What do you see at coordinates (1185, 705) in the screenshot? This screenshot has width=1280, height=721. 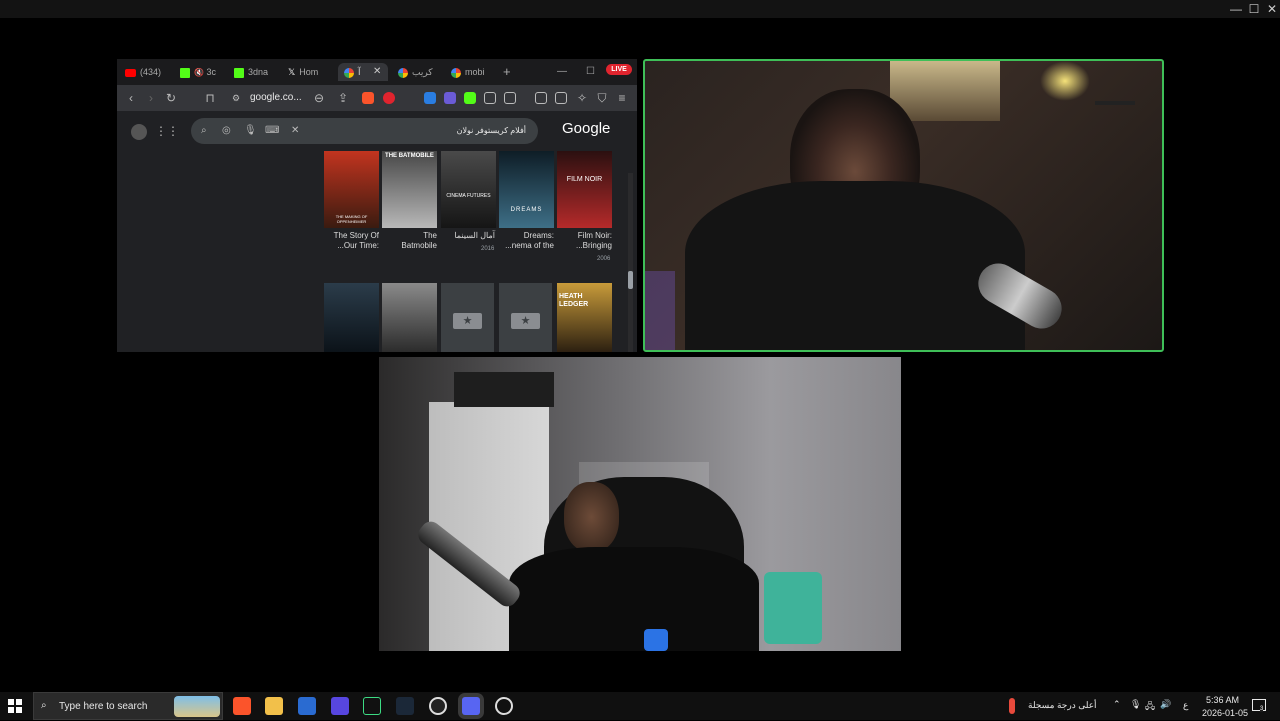 I see `language-indicator: ع` at bounding box center [1185, 705].